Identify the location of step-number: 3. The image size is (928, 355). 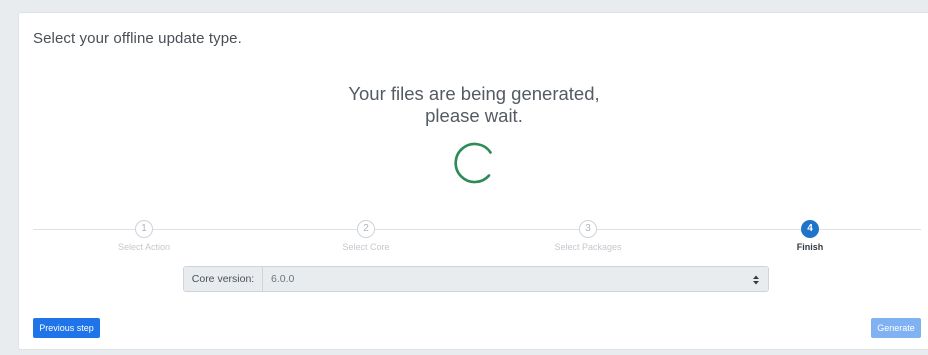
(588, 229).